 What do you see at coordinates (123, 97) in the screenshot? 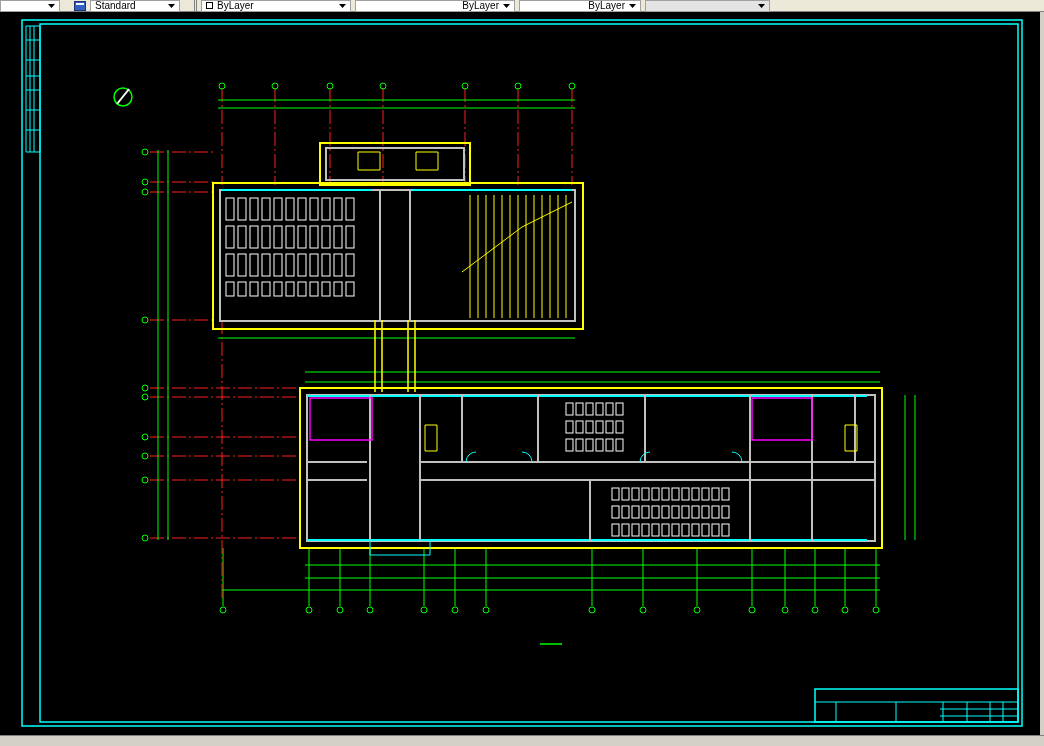
I see `north-arrow-icon` at bounding box center [123, 97].